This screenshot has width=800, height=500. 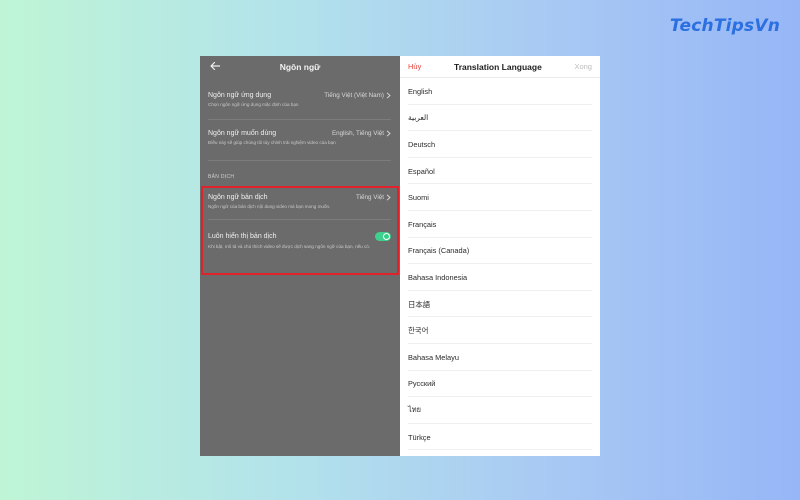 I want to click on settings-header: Ngôn ngữ, so click(x=300, y=67).